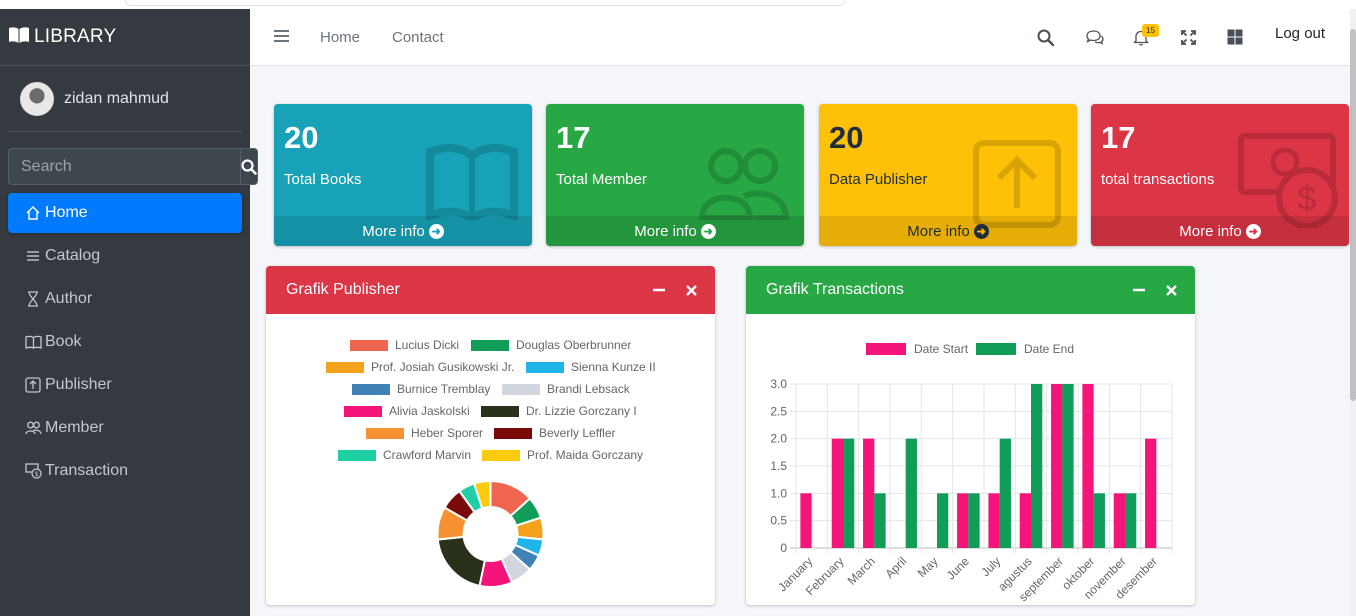 This screenshot has width=1356, height=616. I want to click on sidebar-item-transaction: $ Transaction, so click(125, 471).